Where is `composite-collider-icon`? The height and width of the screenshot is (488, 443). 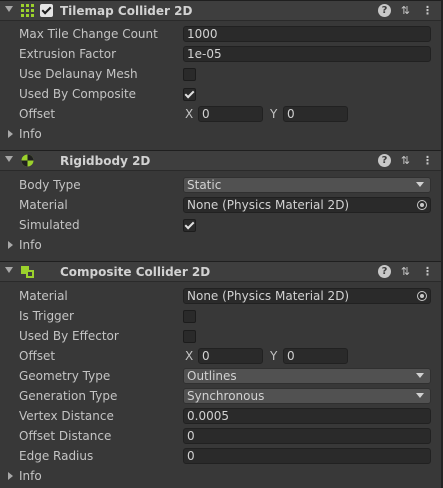 composite-collider-icon is located at coordinates (27, 272).